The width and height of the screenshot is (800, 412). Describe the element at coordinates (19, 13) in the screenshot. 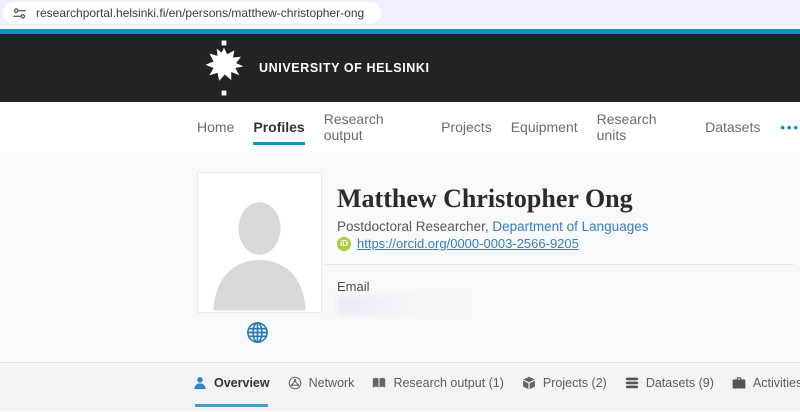

I see `site-settings-icon` at that location.